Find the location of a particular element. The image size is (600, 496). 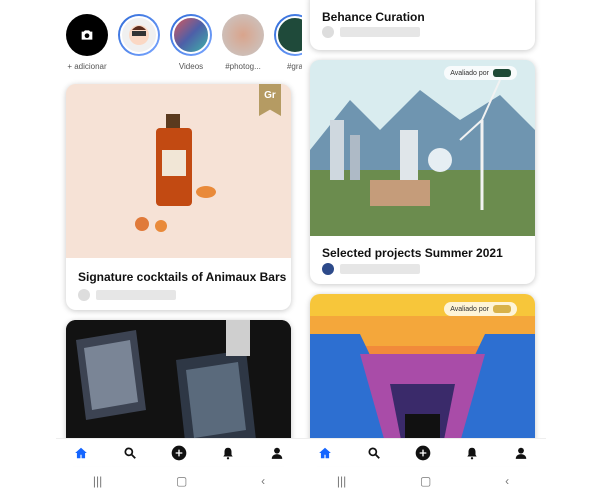

cartoon-avatar-icon is located at coordinates (139, 35).